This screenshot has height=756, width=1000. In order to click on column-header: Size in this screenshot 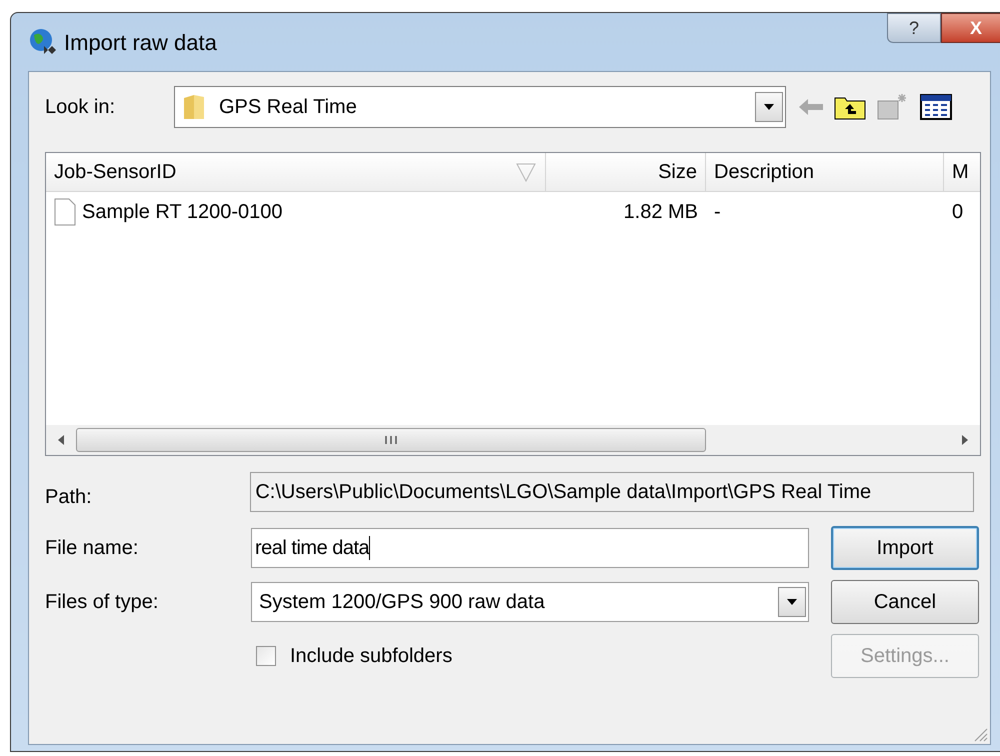, I will do `click(626, 172)`.